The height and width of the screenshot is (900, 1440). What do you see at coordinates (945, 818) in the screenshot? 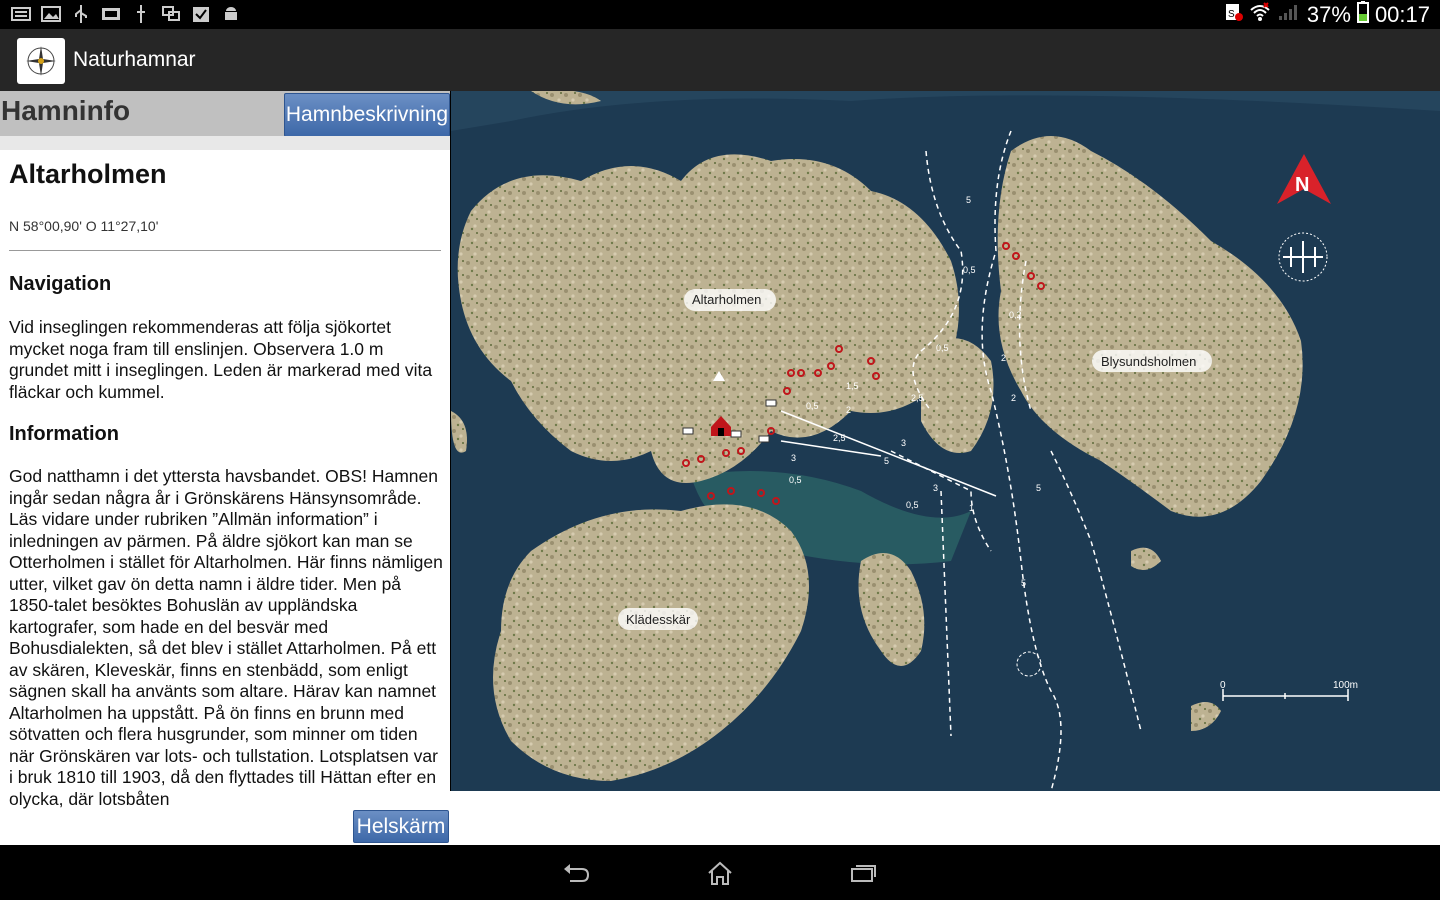
I see `map-footer-space` at bounding box center [945, 818].